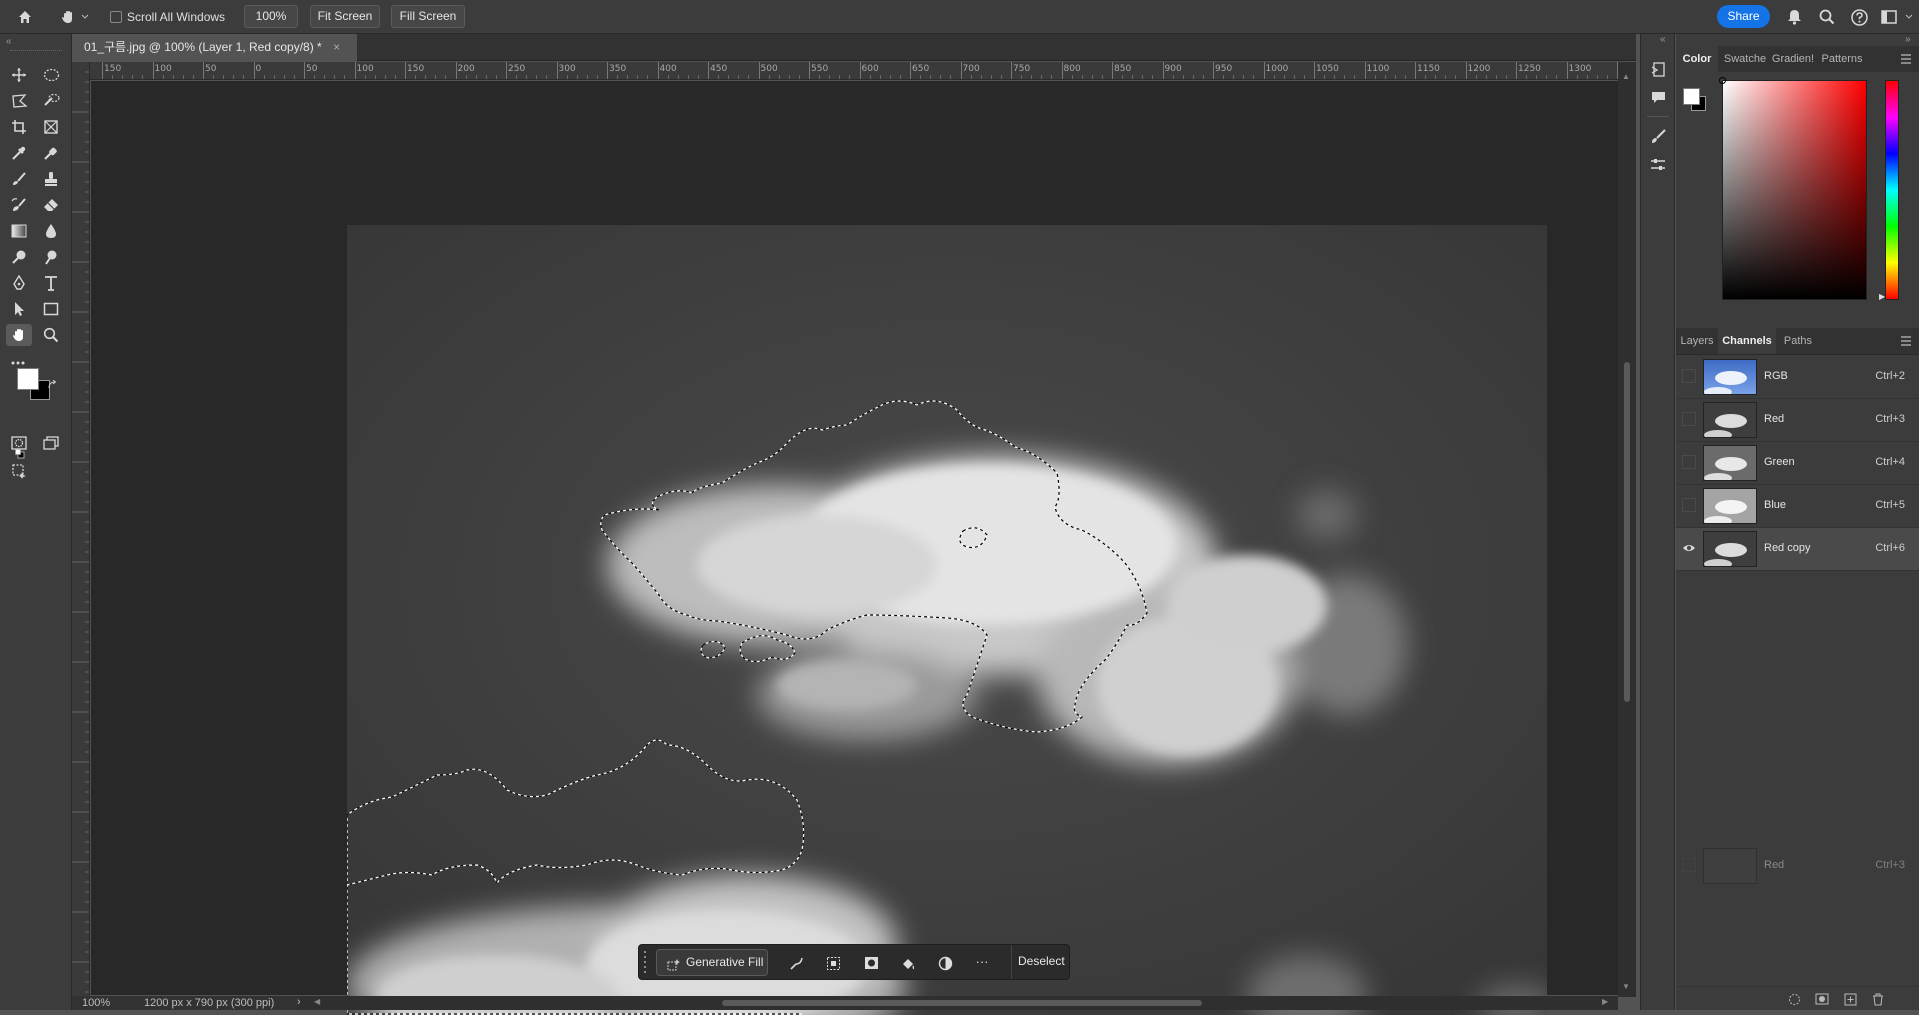 This screenshot has width=1919, height=1015. What do you see at coordinates (1745, 59) in the screenshot?
I see `tab-swatches: Swatche` at bounding box center [1745, 59].